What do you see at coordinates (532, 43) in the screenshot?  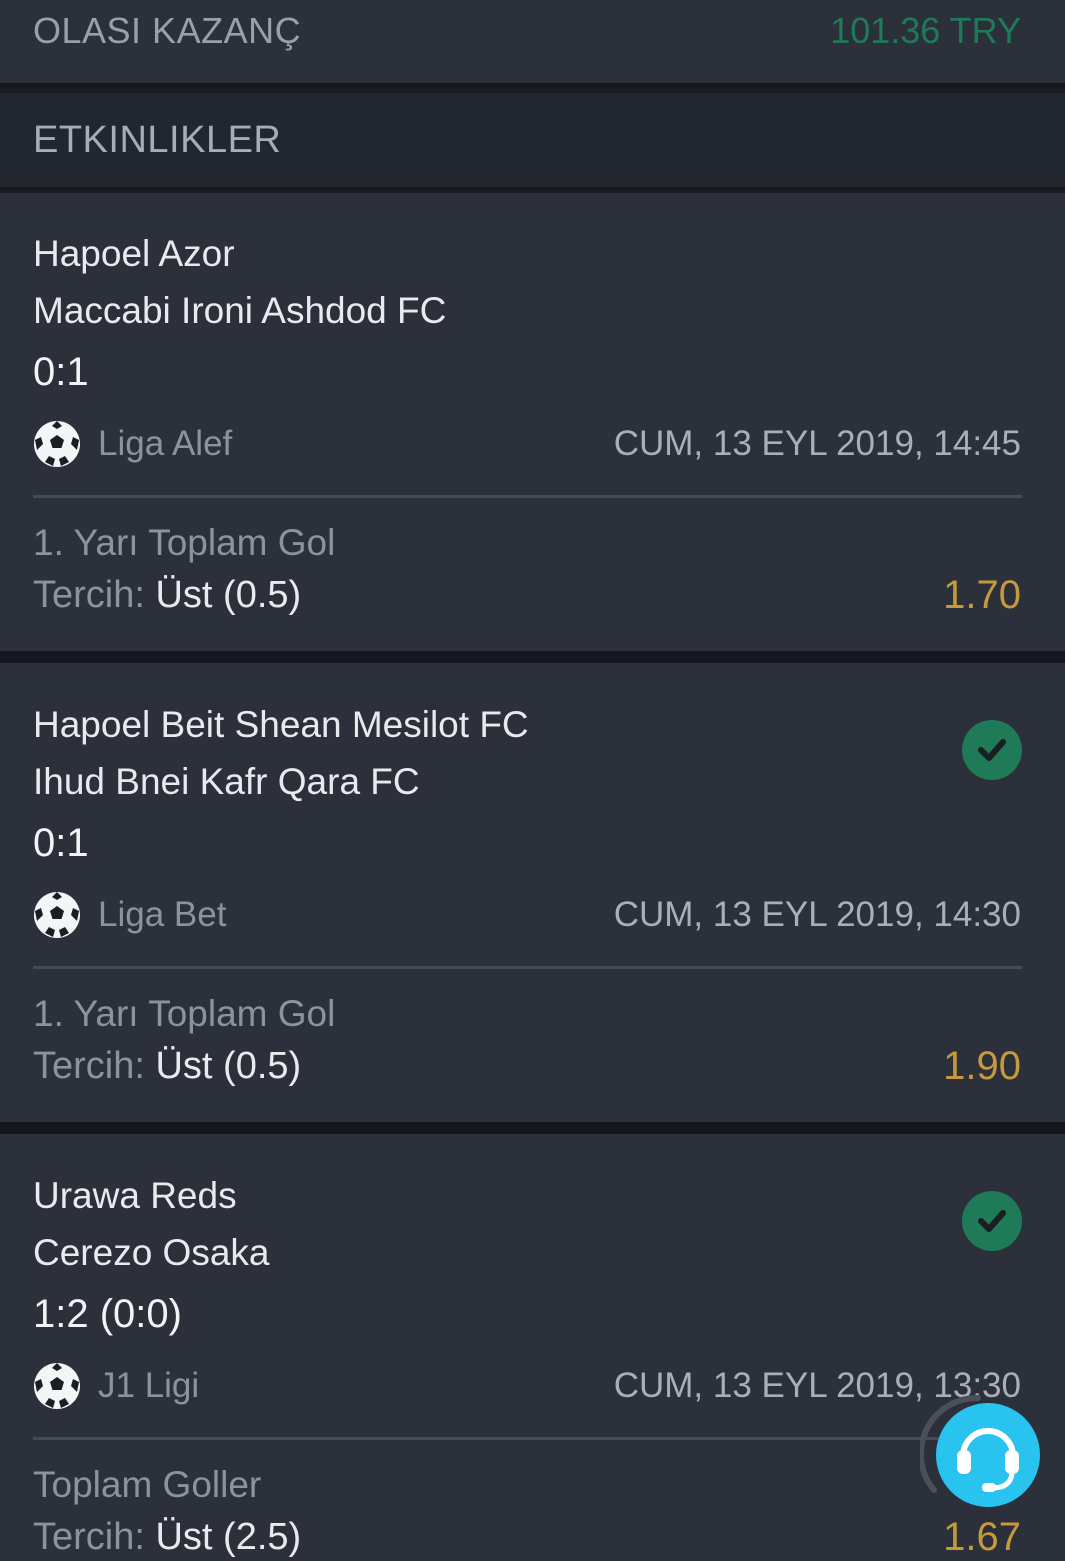 I see `potential-win-row: OLASI KAZANÇ 101.36 TRY` at bounding box center [532, 43].